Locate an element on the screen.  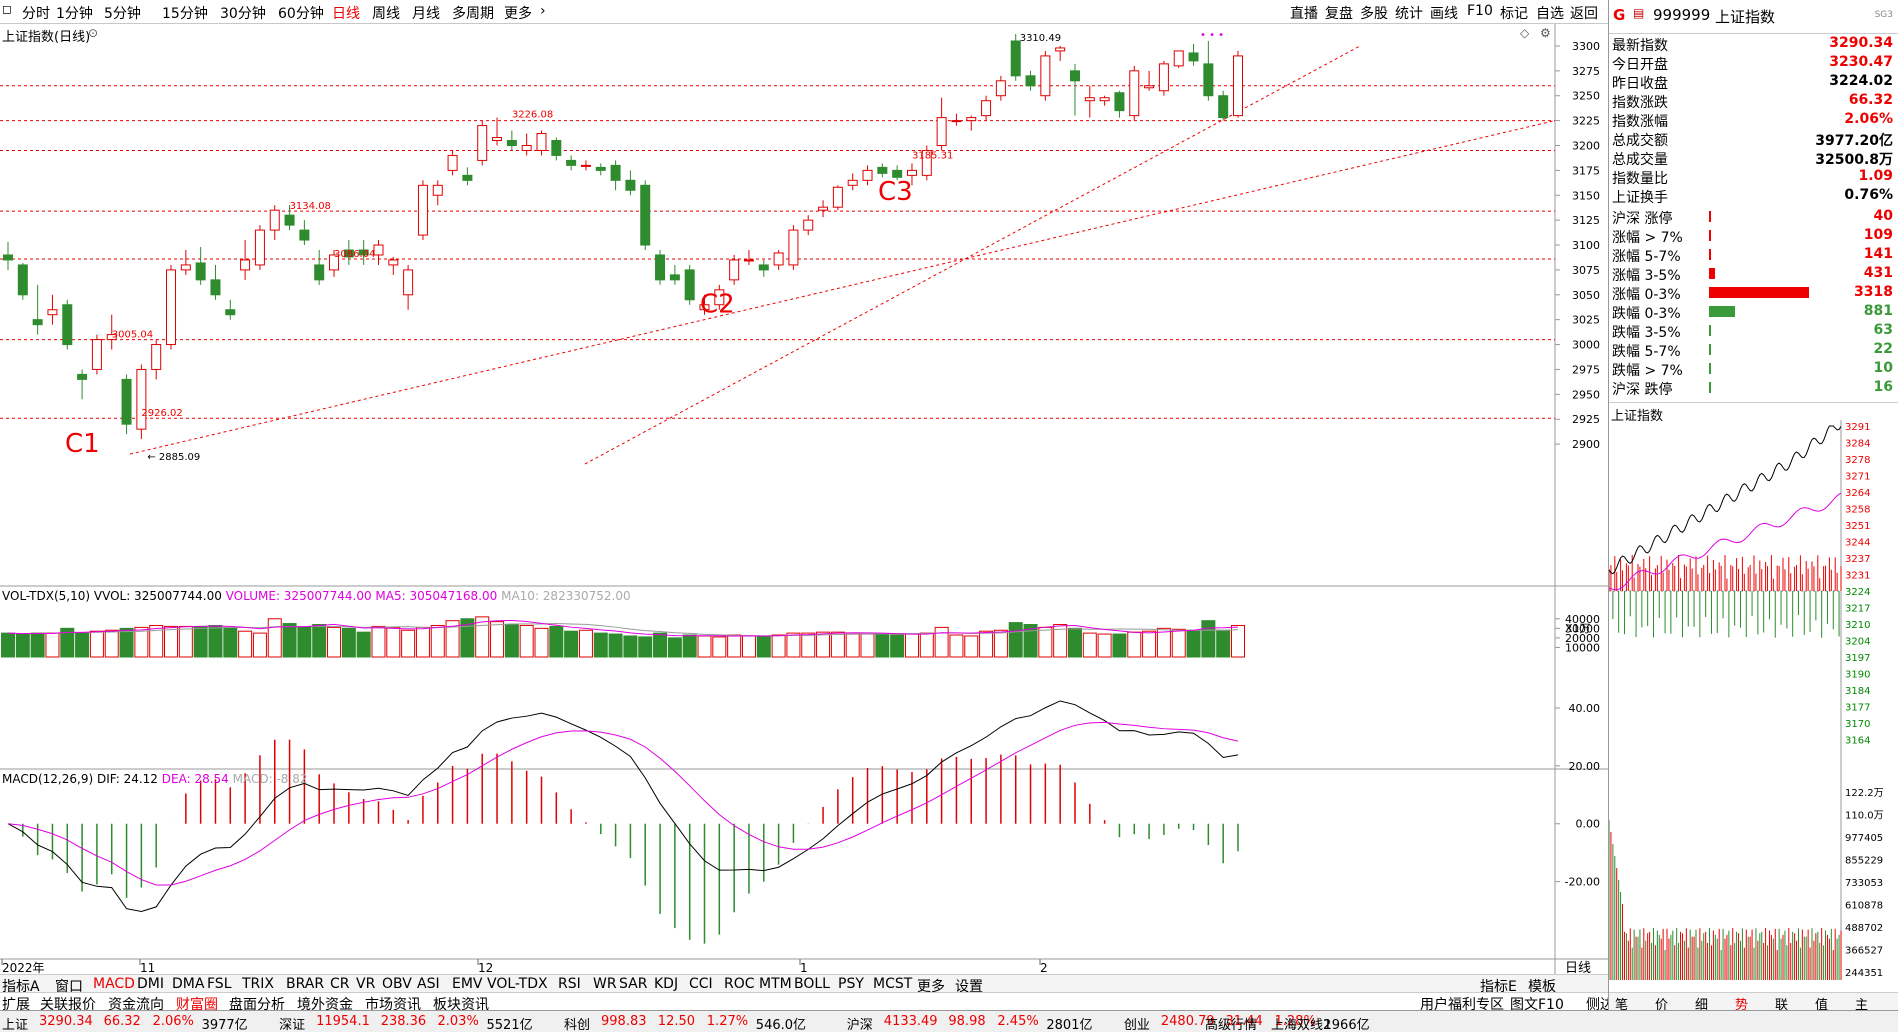
period-tab: 月线 is located at coordinates (426, 13).